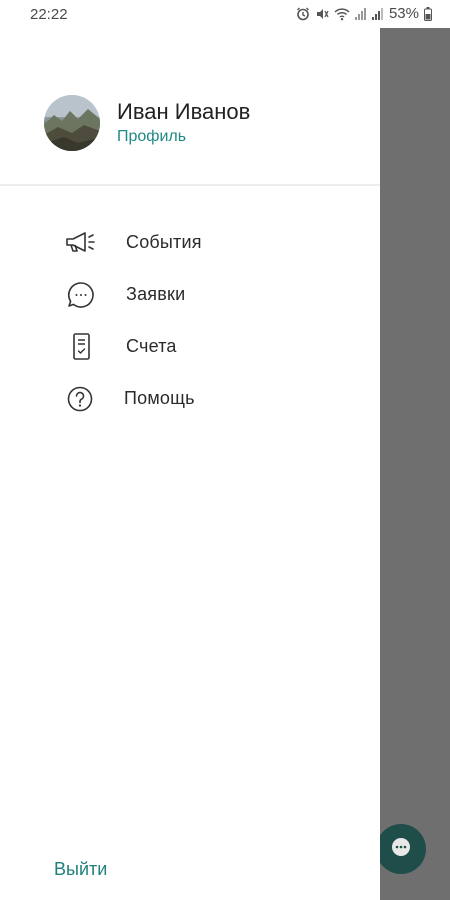 The height and width of the screenshot is (900, 450). I want to click on megaphone-icon, so click(81, 243).